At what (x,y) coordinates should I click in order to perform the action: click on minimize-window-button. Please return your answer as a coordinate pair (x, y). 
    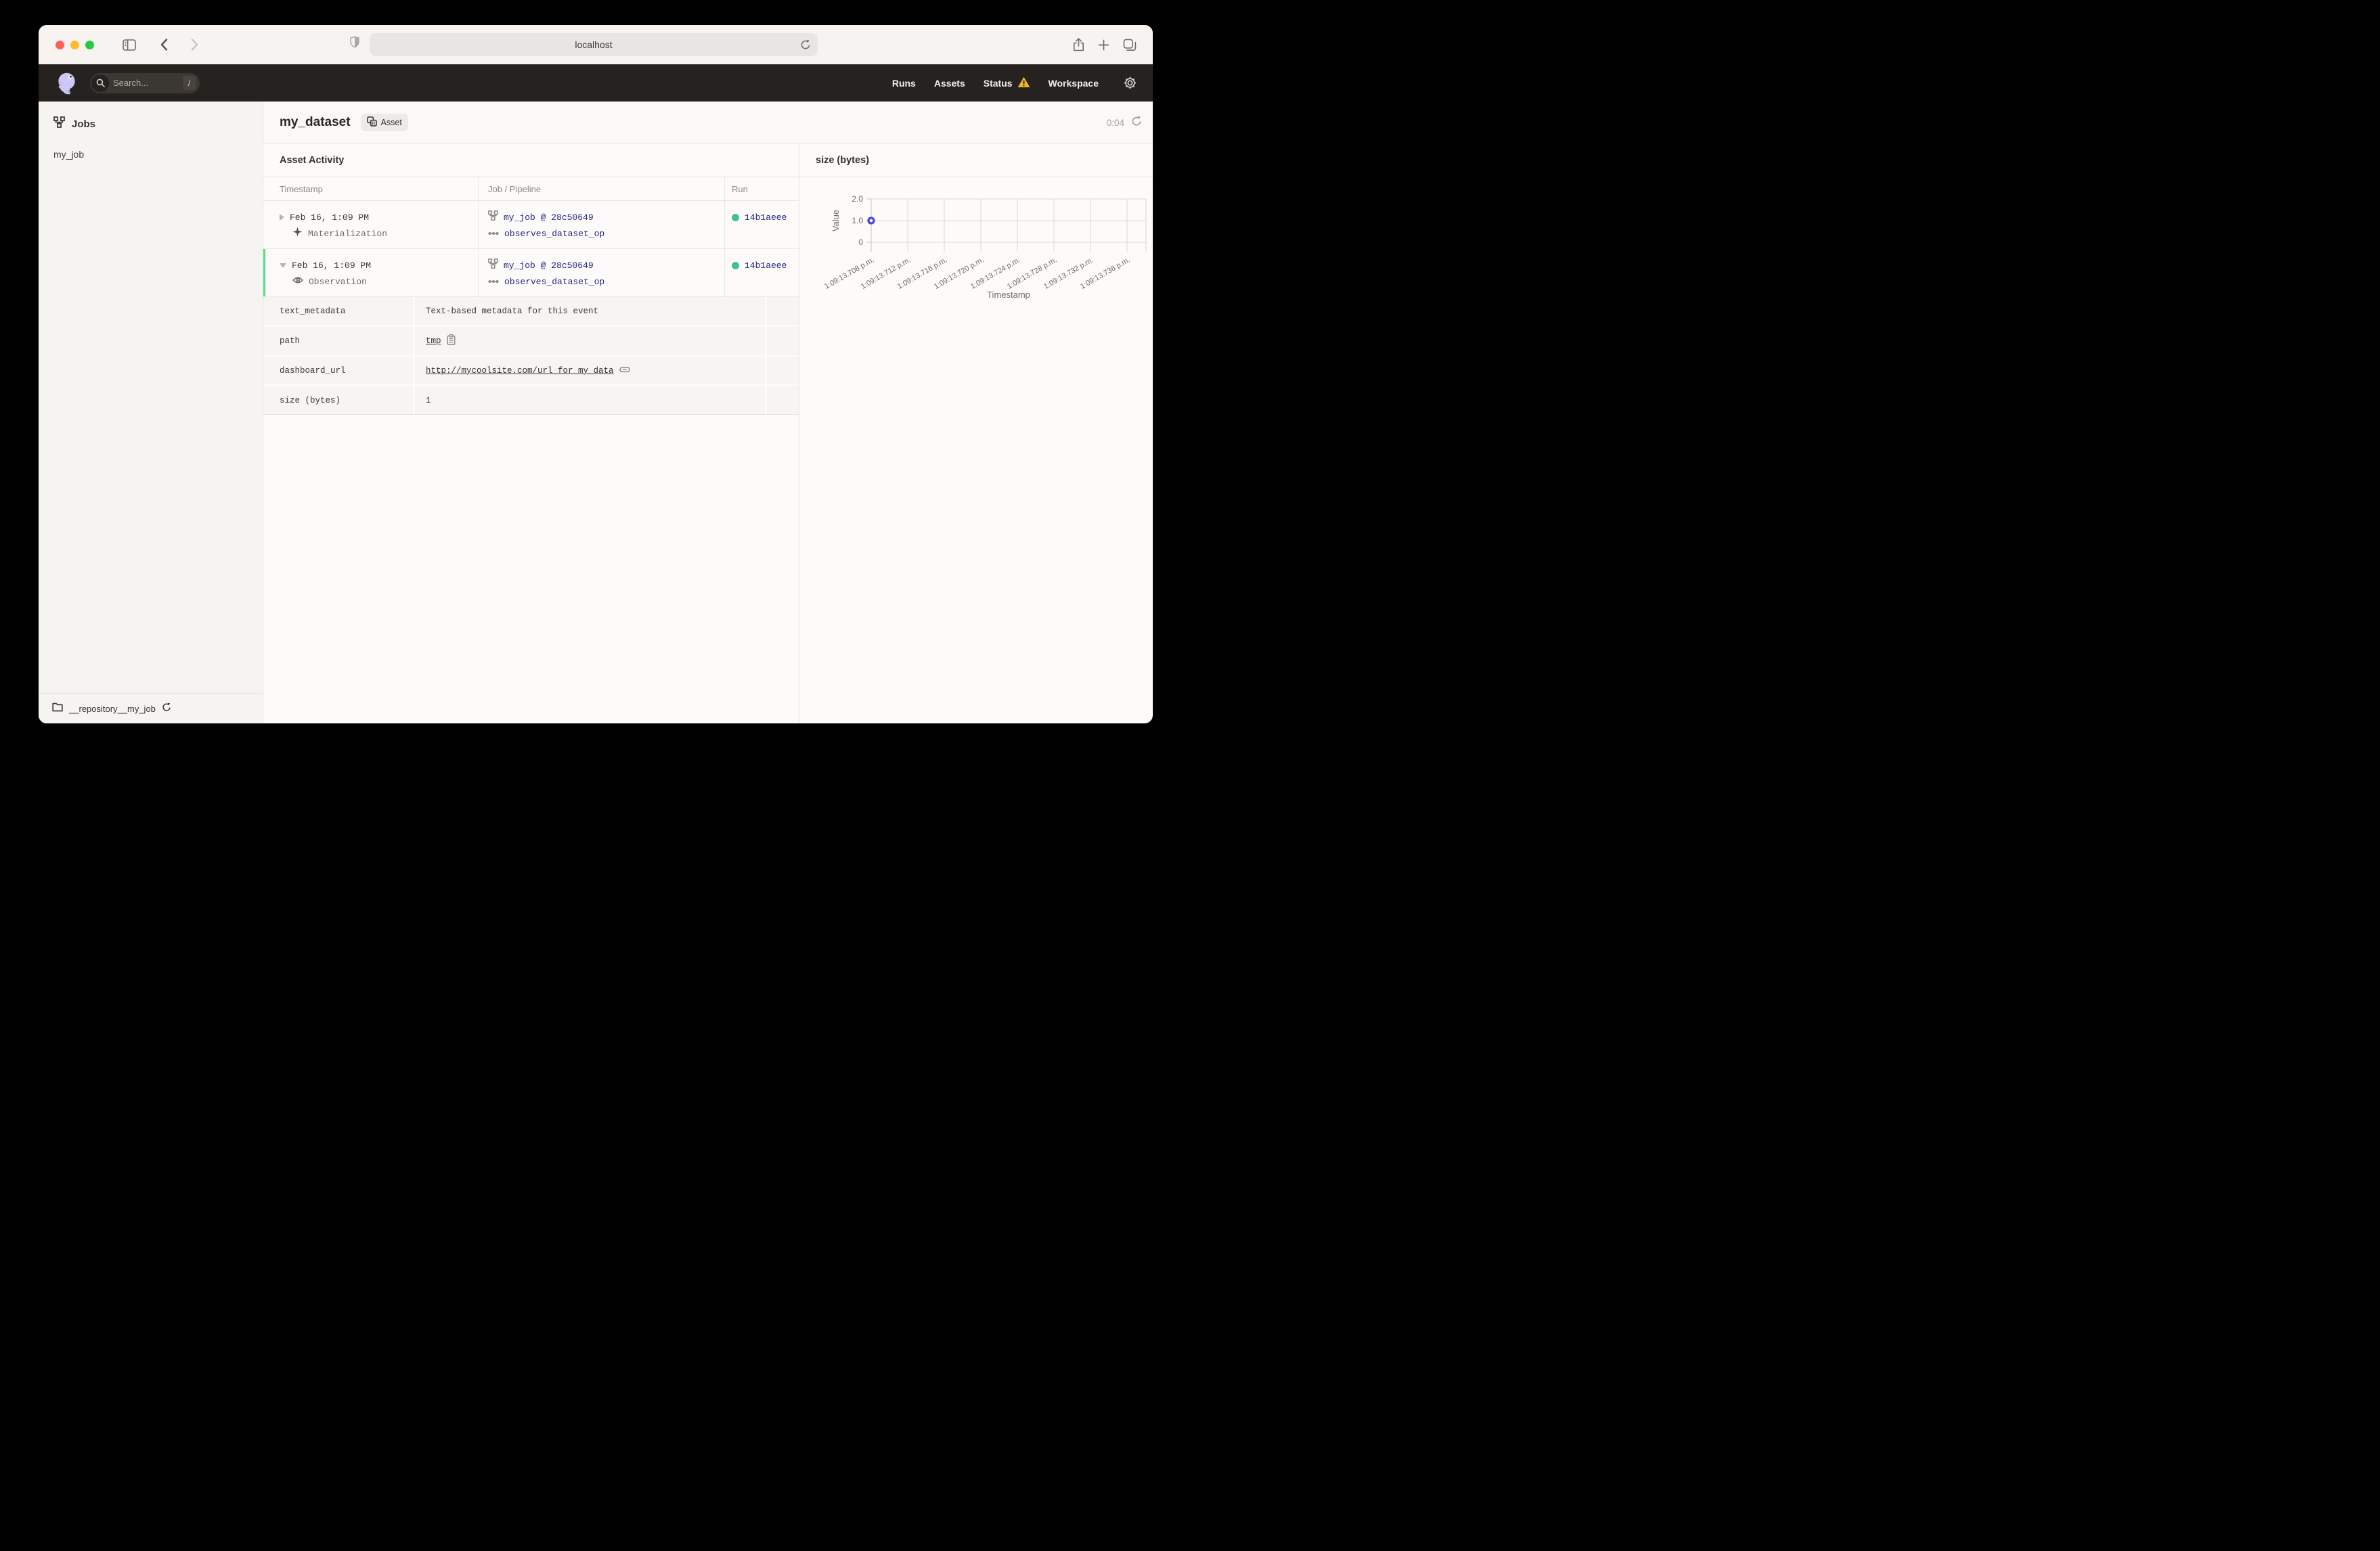
    Looking at the image, I should click on (74, 44).